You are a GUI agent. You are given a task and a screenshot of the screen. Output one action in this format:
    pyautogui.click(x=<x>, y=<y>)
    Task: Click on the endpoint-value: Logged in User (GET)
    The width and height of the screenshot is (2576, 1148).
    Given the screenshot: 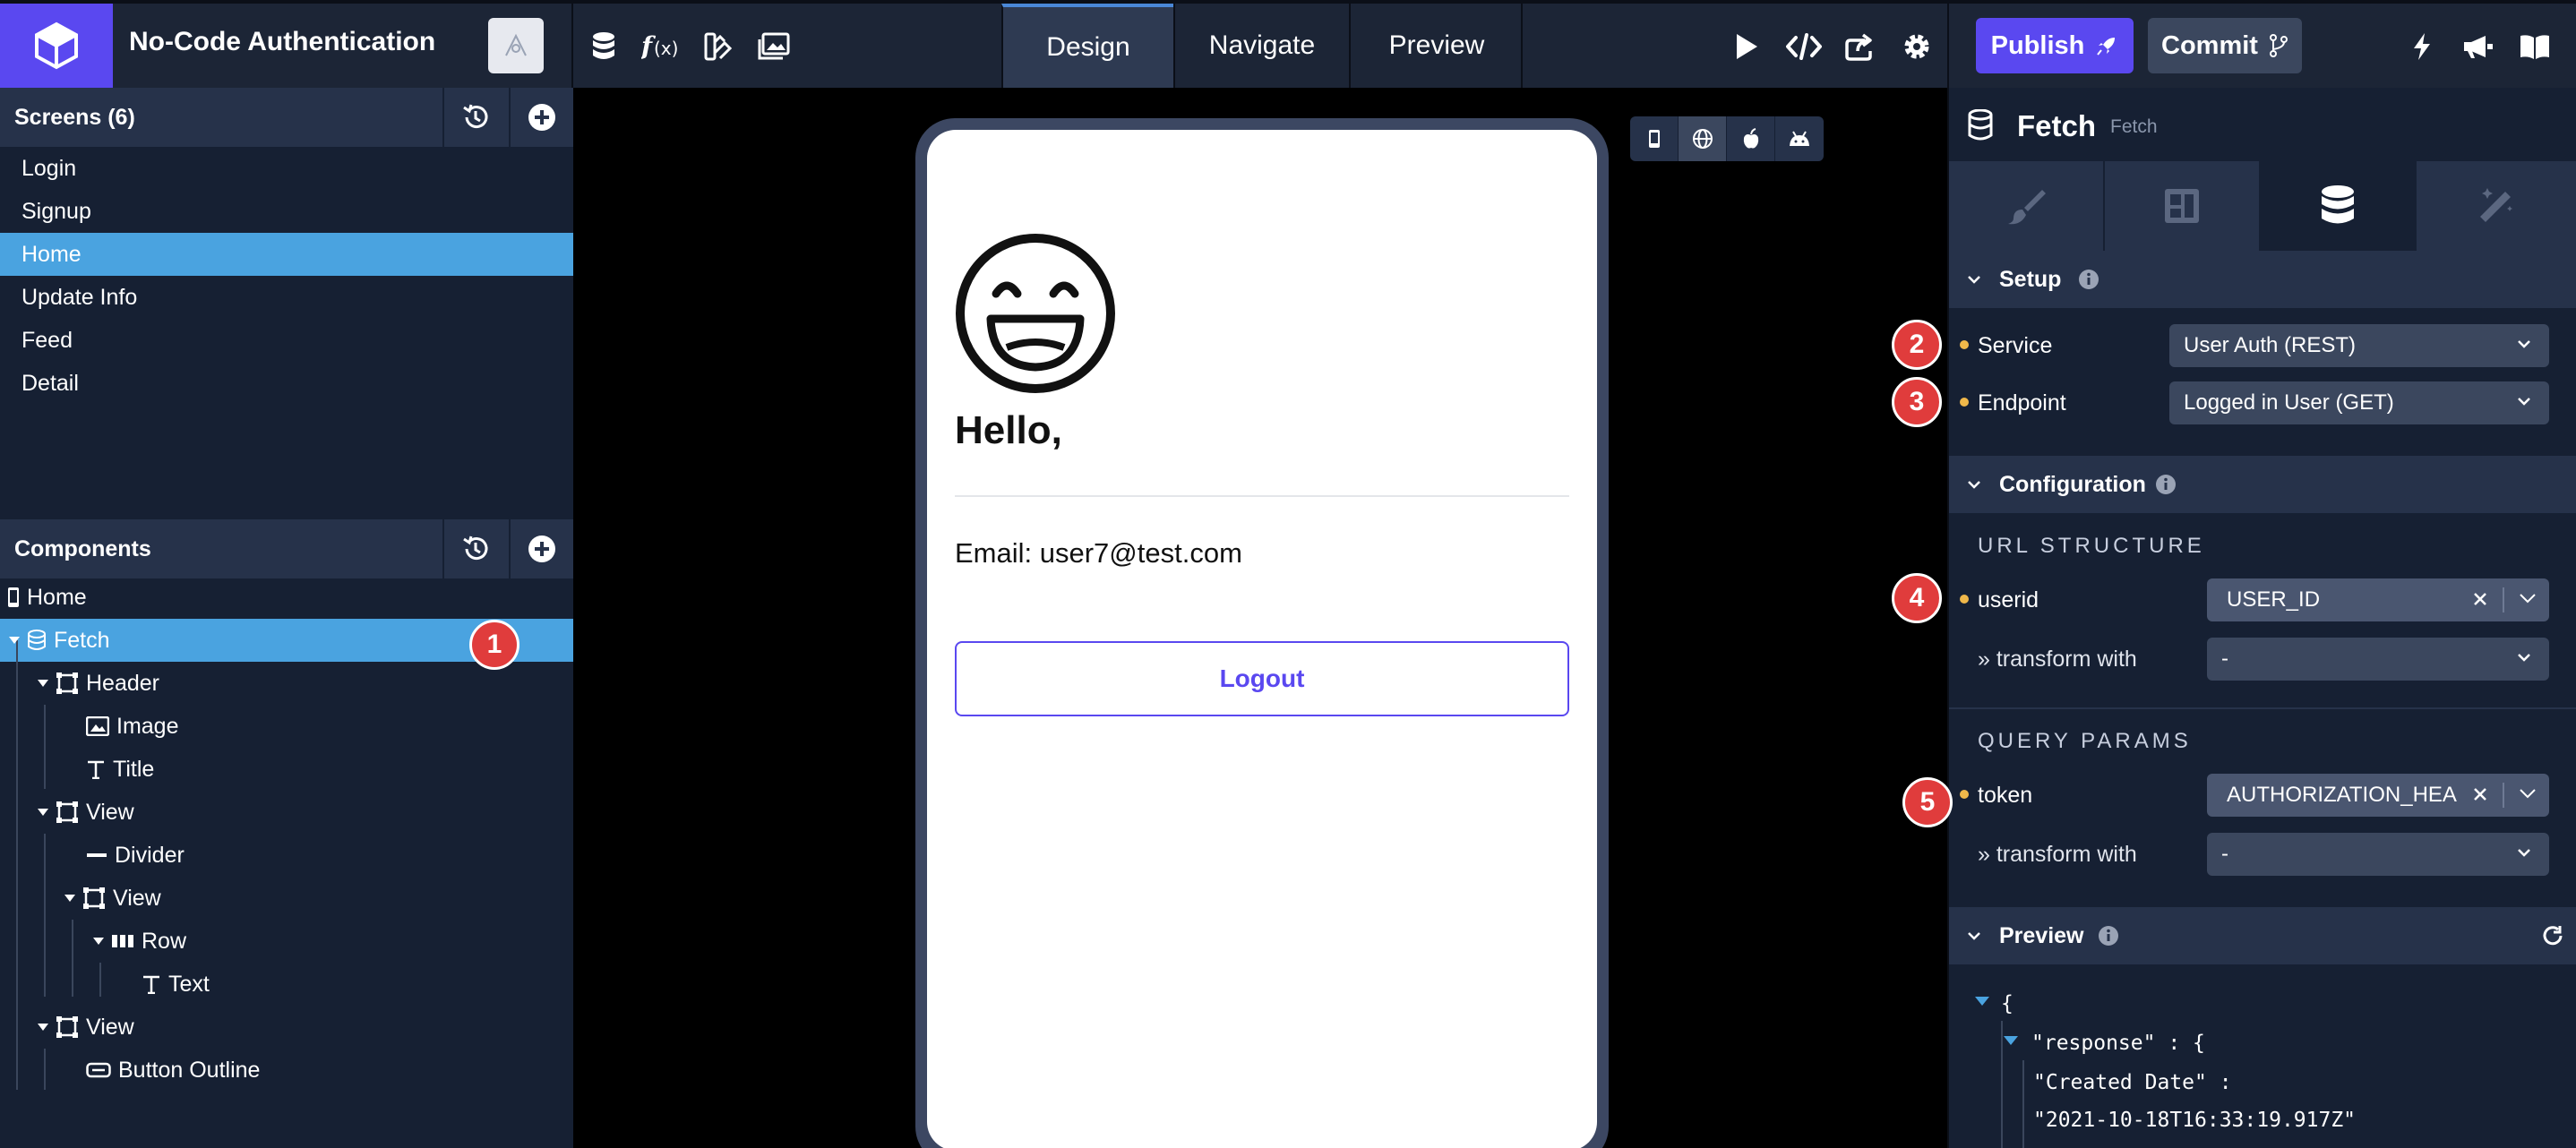 What is the action you would take?
    pyautogui.click(x=2289, y=402)
    